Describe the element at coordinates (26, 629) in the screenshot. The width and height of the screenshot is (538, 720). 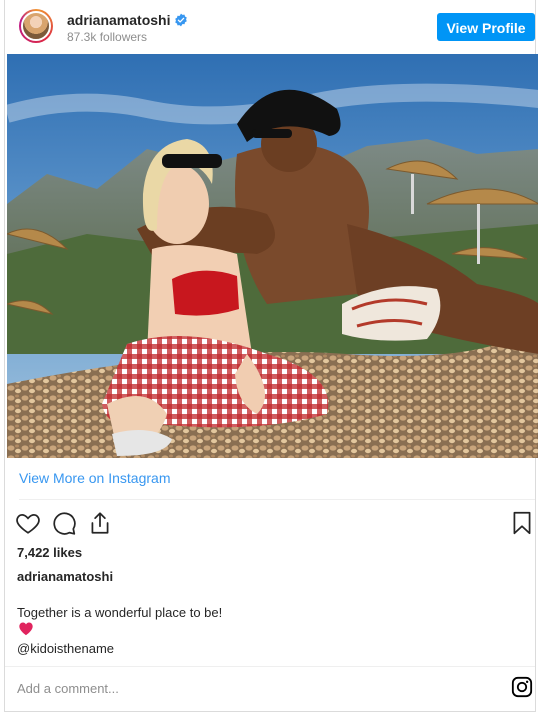
I see `heart-emoji-icon` at that location.